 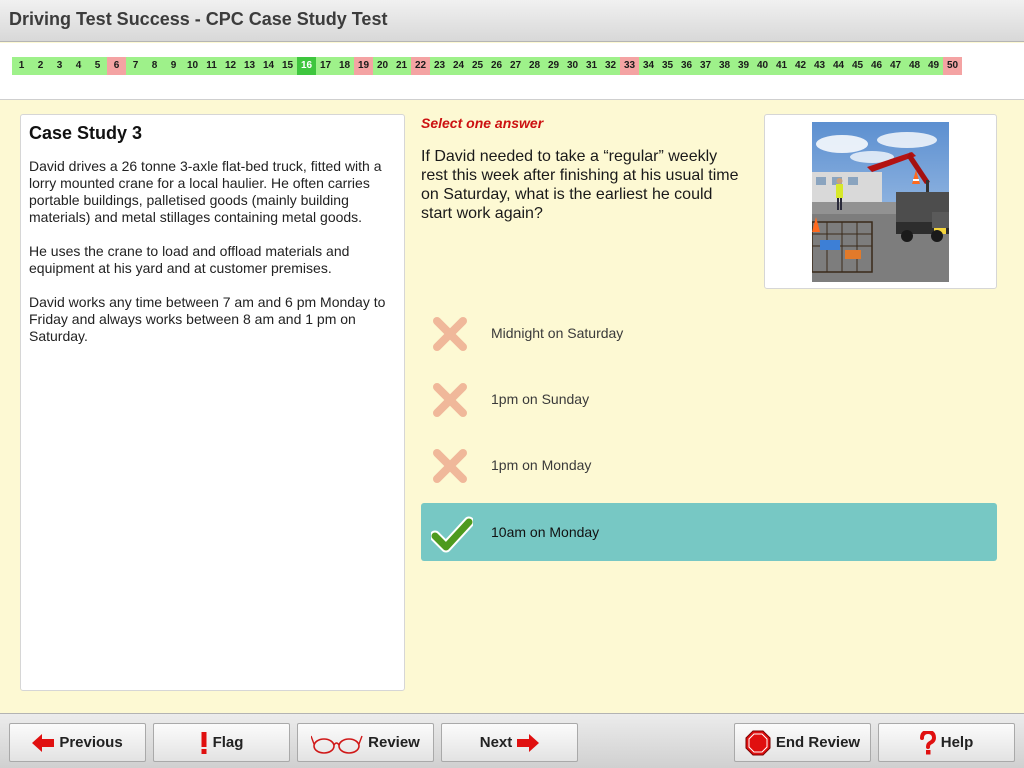 What do you see at coordinates (86, 133) in the screenshot?
I see `case-study-title: Case Study 3` at bounding box center [86, 133].